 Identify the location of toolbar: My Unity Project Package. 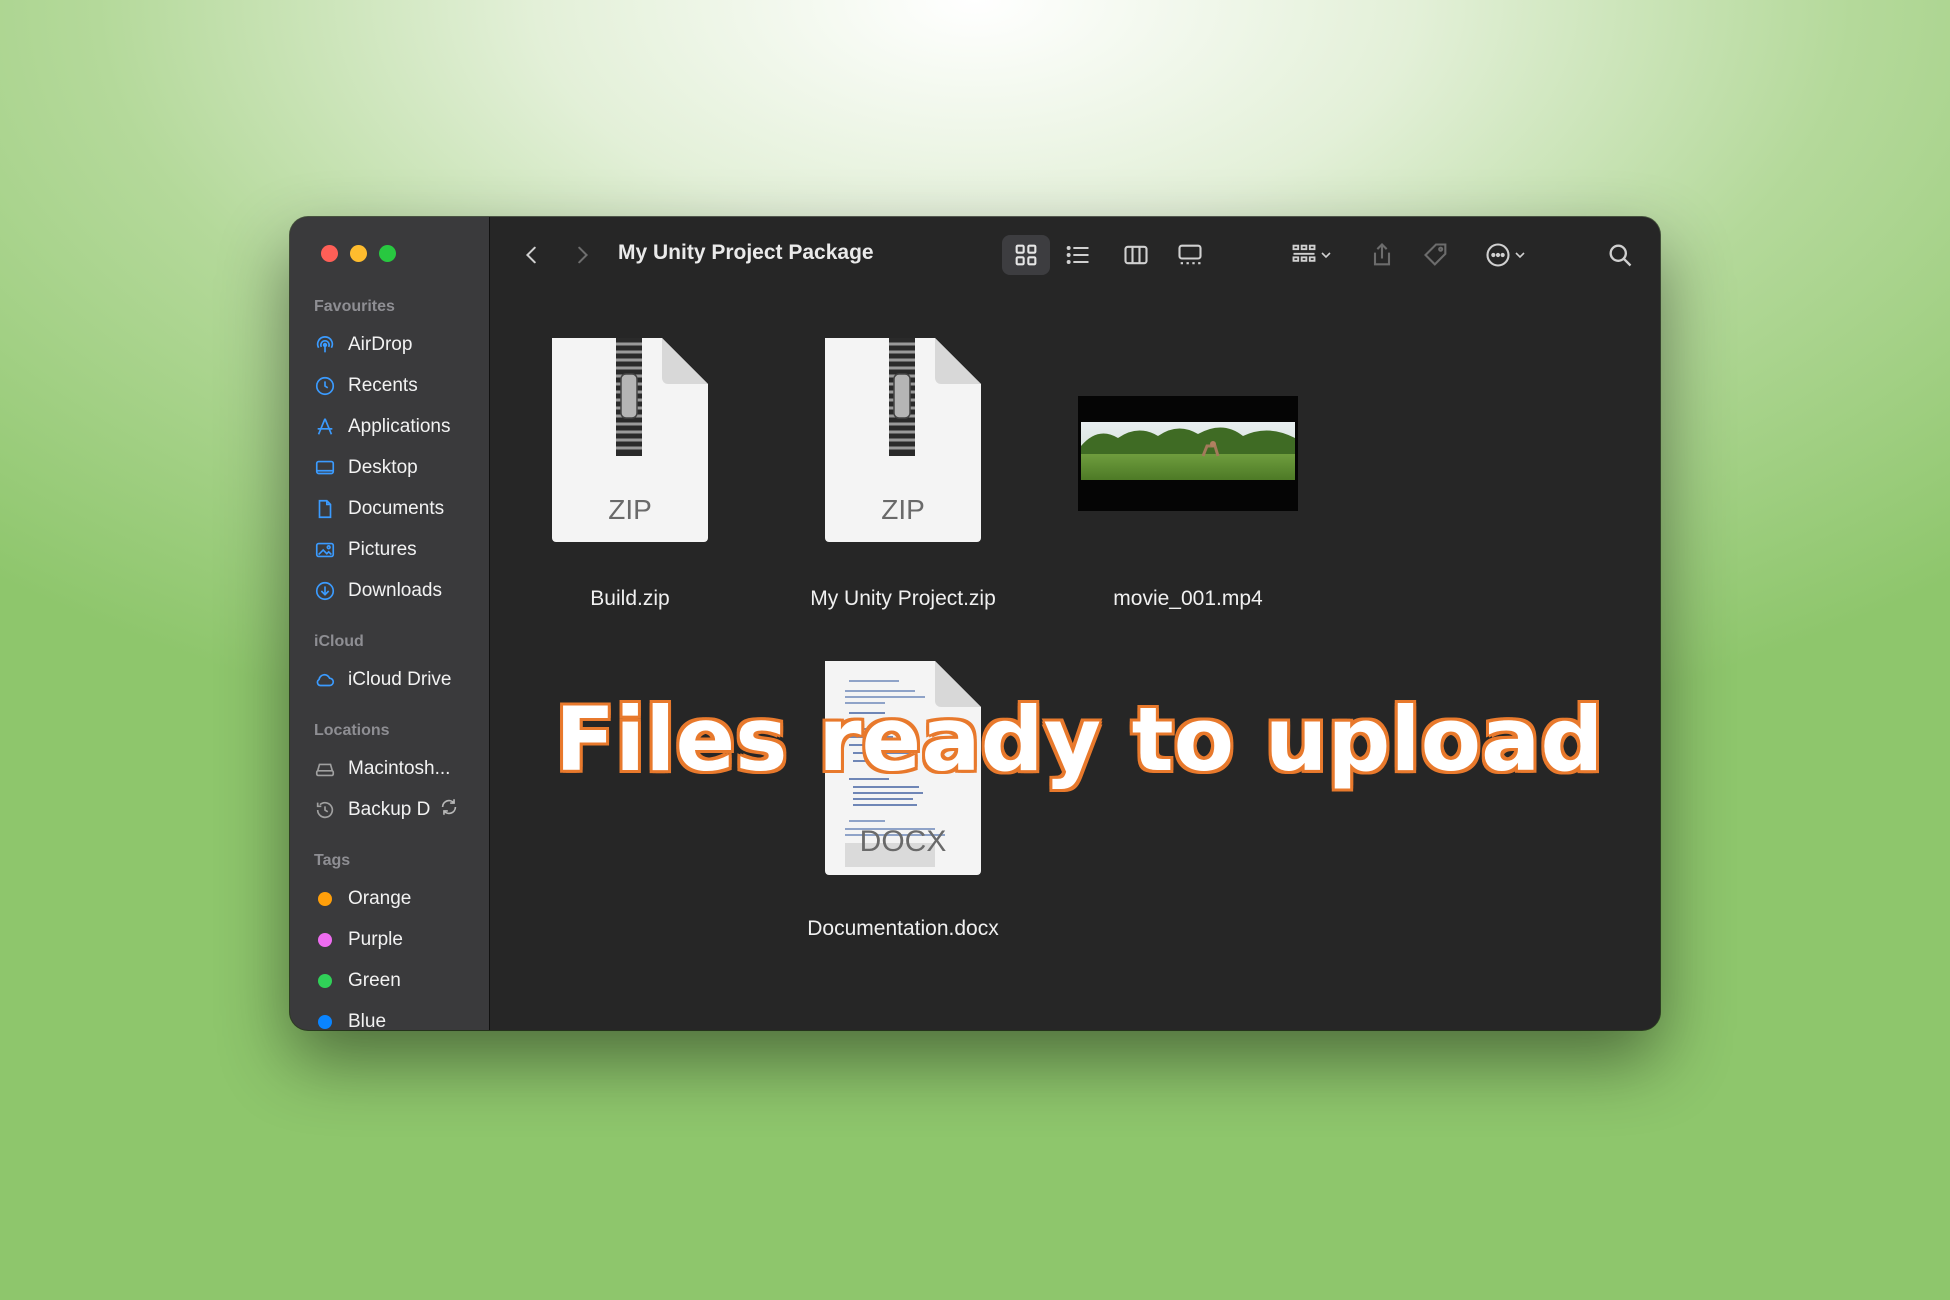
(1075, 254).